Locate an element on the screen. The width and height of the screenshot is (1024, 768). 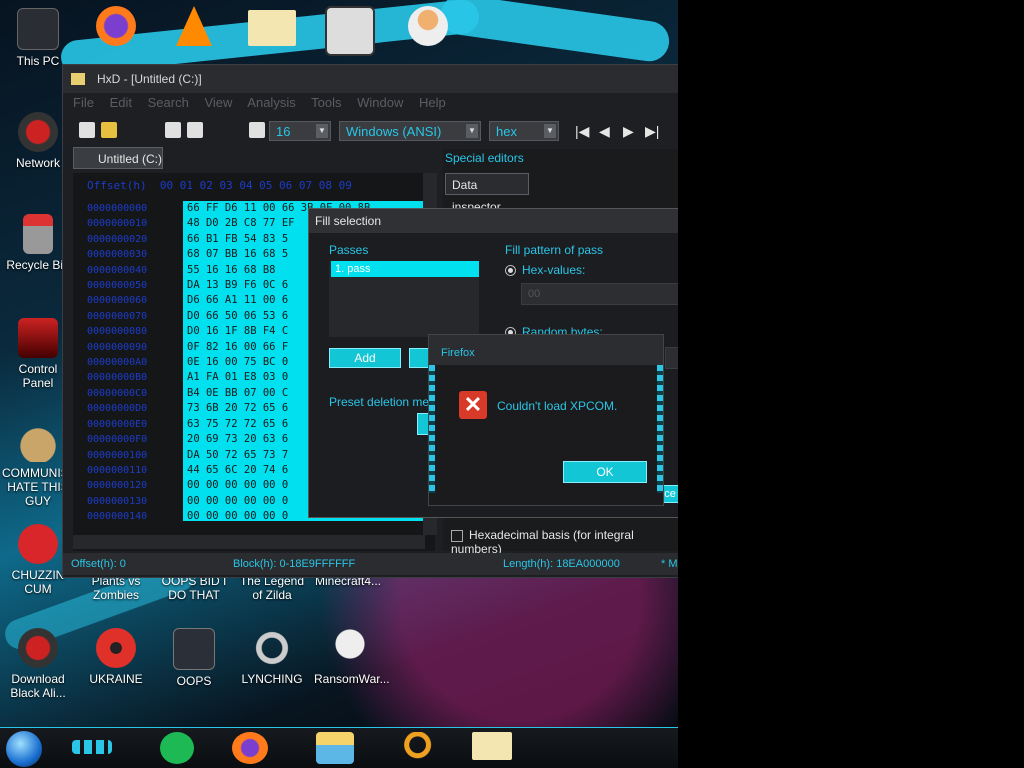
hex-values-label: Hex-values: is located at coordinates (554, 270).